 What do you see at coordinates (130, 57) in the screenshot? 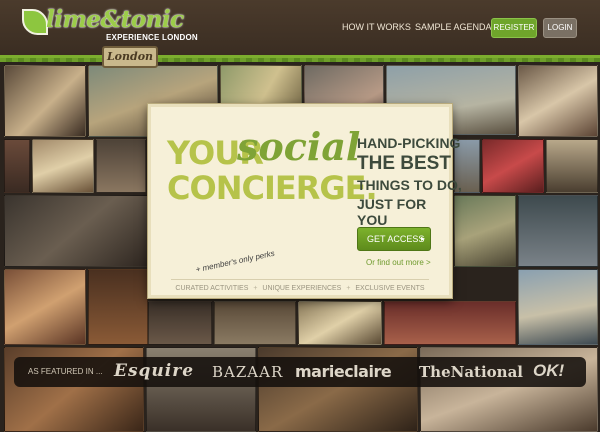
I see `city-badge: London` at bounding box center [130, 57].